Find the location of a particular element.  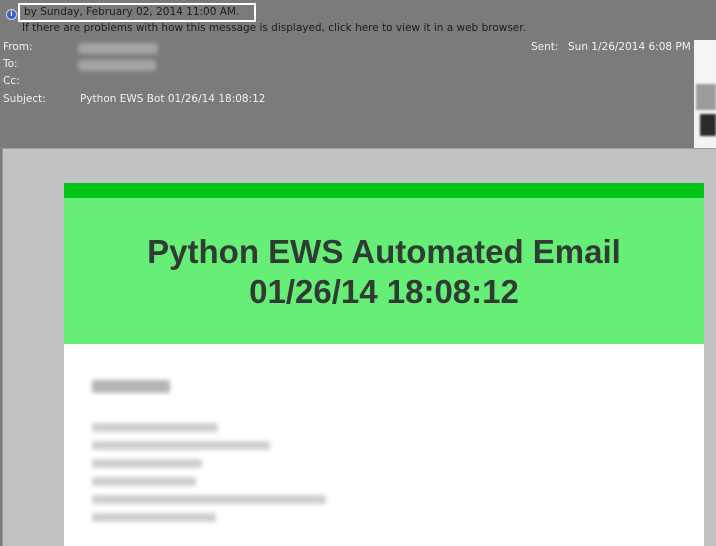

banner-timestamp: 01/26/14 18:08:12 is located at coordinates (384, 291).